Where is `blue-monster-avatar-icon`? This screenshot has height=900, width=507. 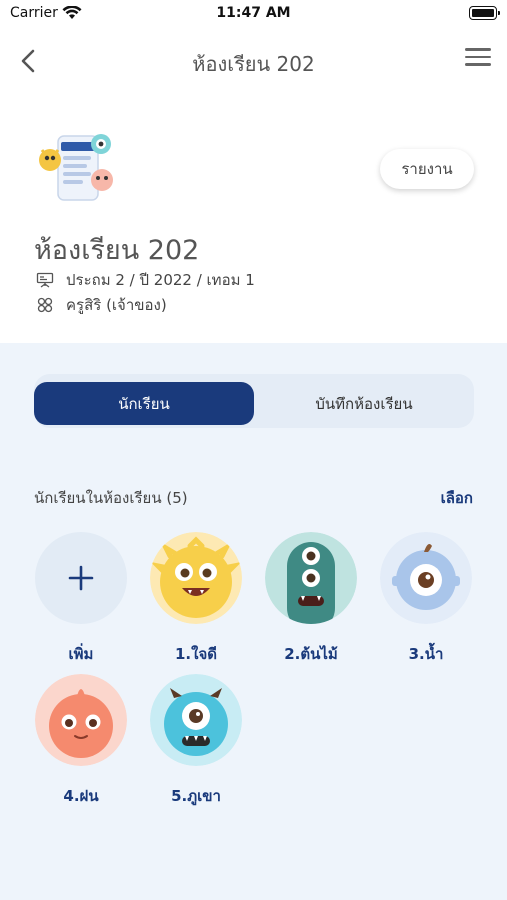
blue-monster-avatar-icon is located at coordinates (426, 578).